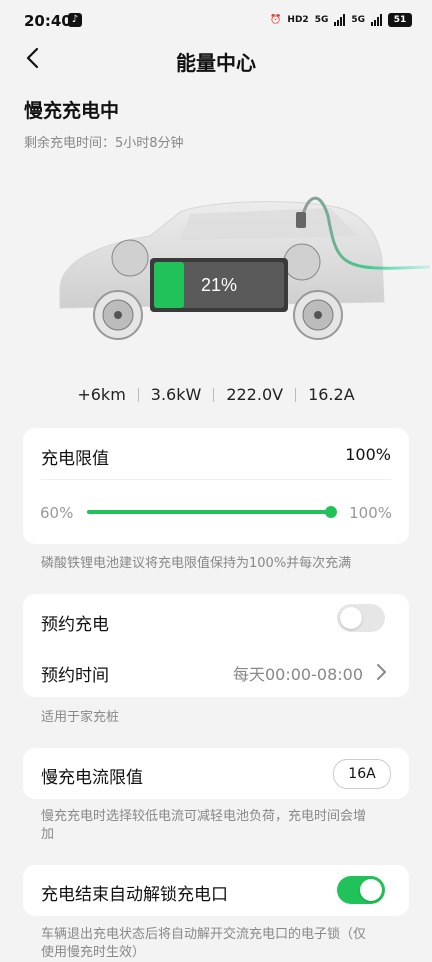  What do you see at coordinates (219, 285) in the screenshot?
I see `battery-percent: 21%` at bounding box center [219, 285].